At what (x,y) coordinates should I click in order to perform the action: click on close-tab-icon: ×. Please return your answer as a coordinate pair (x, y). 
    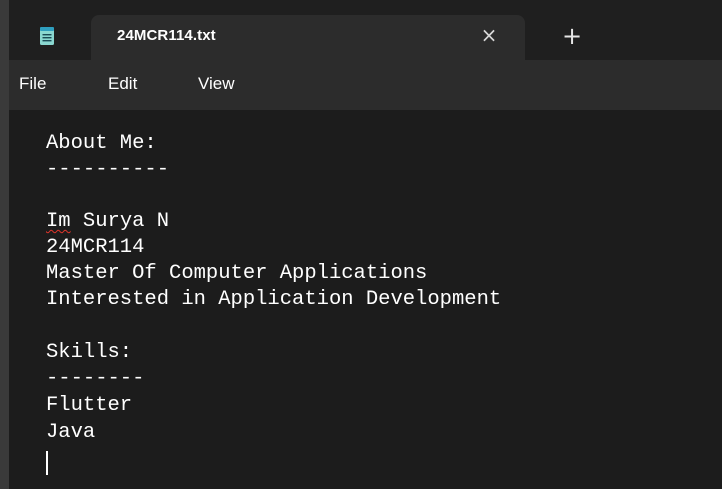
    Looking at the image, I should click on (489, 35).